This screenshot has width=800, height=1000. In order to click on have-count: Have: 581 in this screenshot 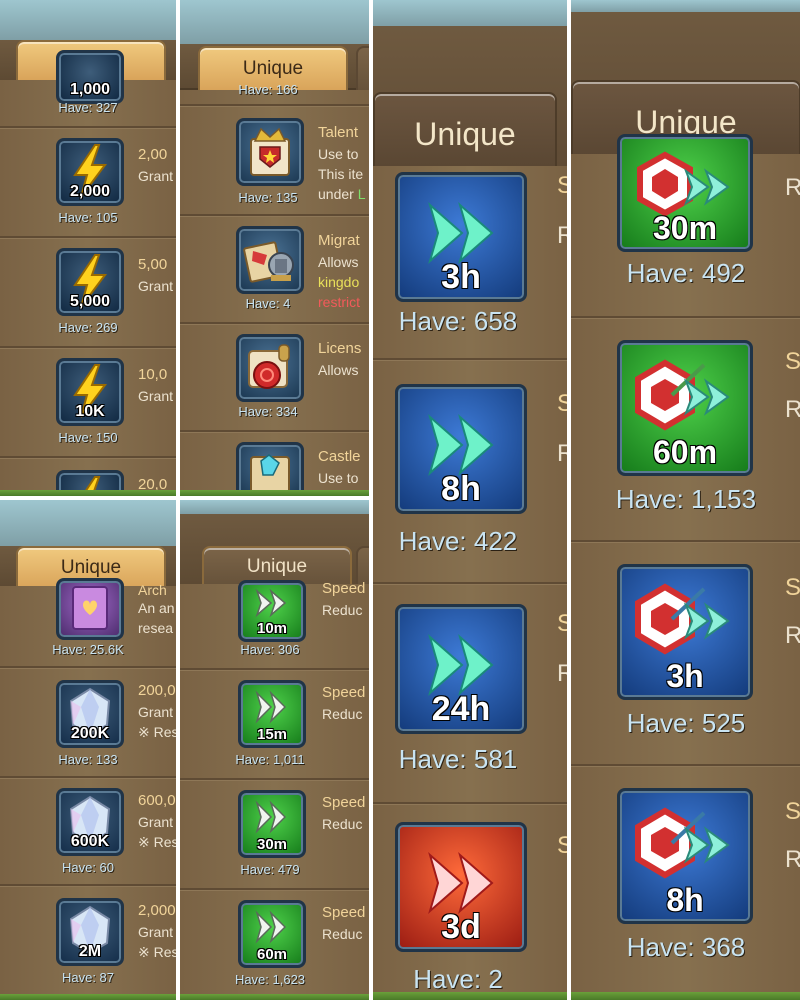, I will do `click(458, 759)`.